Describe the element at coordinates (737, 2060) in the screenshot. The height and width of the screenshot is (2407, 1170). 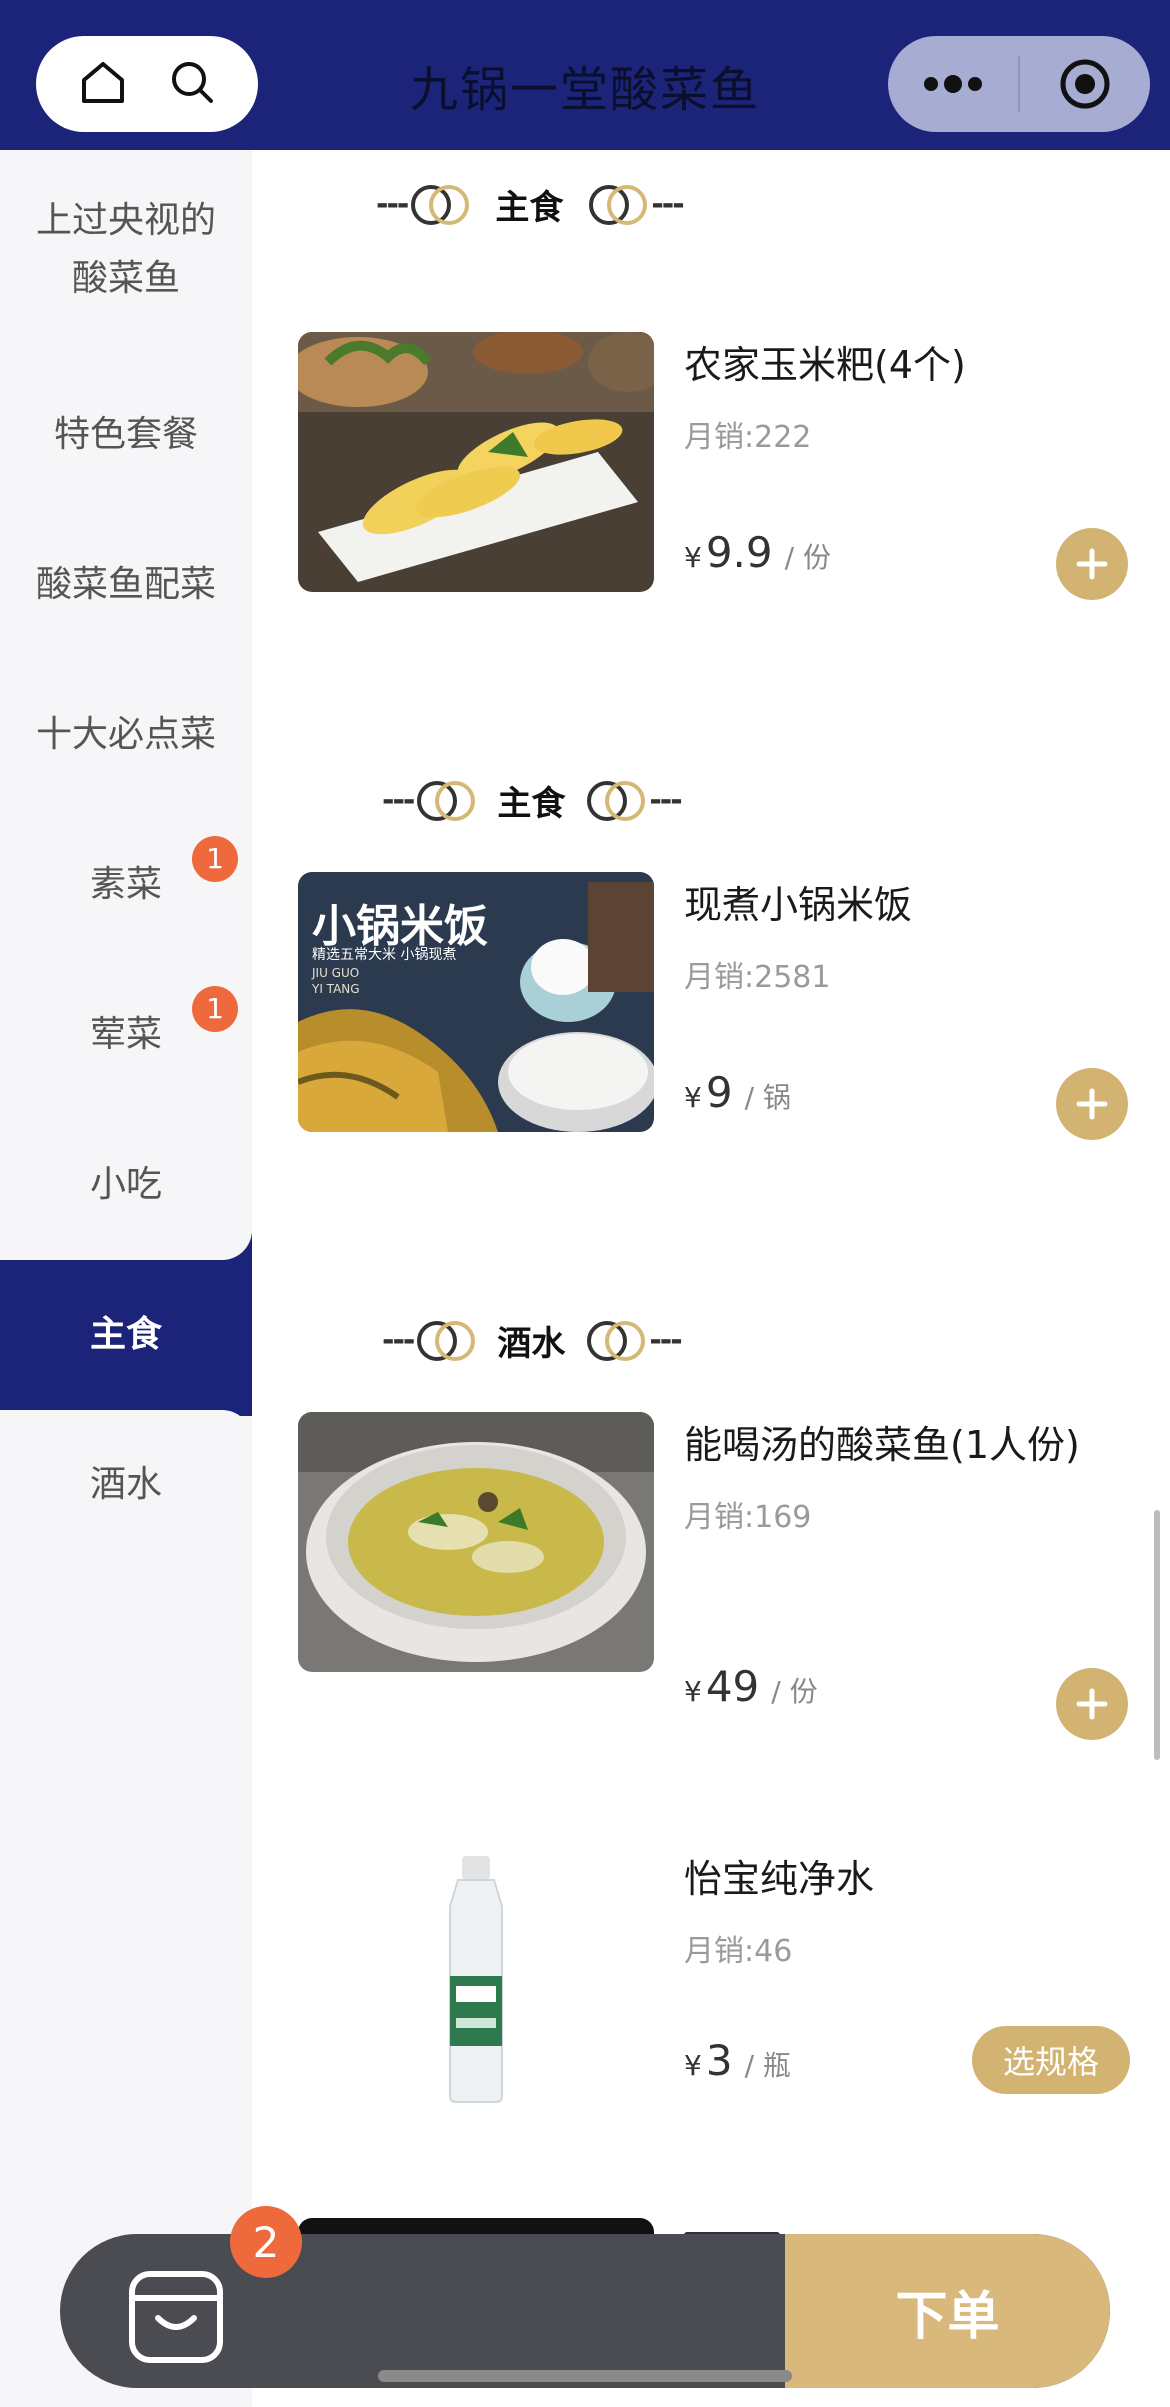
I see `product-price: ¥ 3 / 瓶` at that location.